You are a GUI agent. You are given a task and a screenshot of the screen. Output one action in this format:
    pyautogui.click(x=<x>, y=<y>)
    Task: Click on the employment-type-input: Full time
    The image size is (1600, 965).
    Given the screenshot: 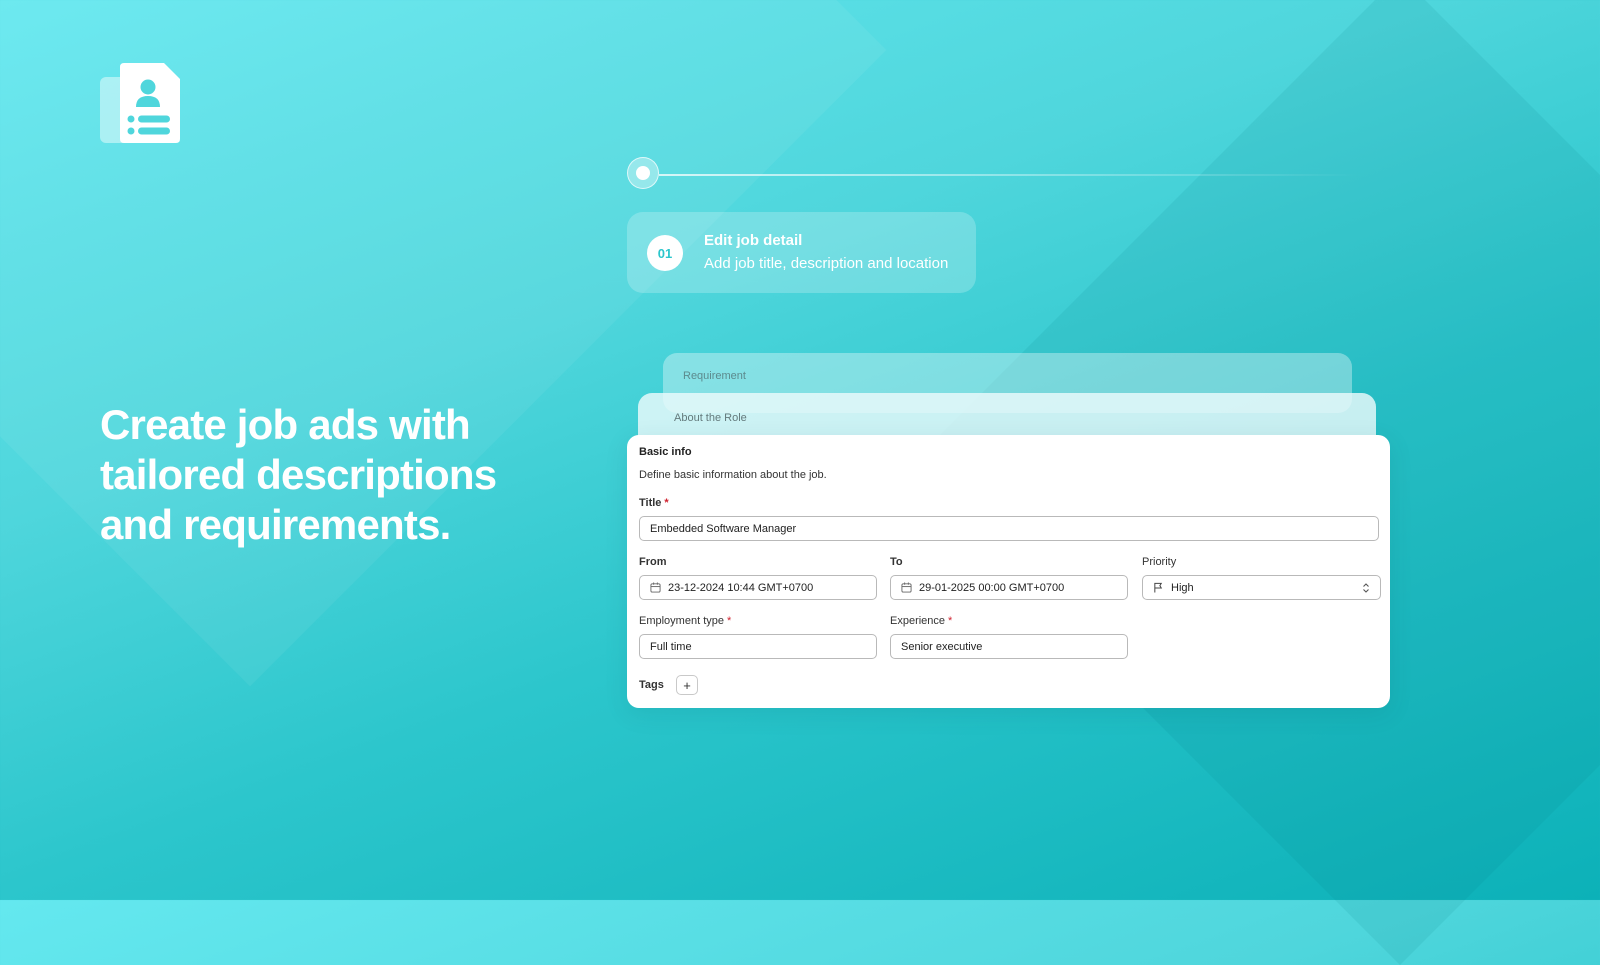 What is the action you would take?
    pyautogui.click(x=758, y=646)
    